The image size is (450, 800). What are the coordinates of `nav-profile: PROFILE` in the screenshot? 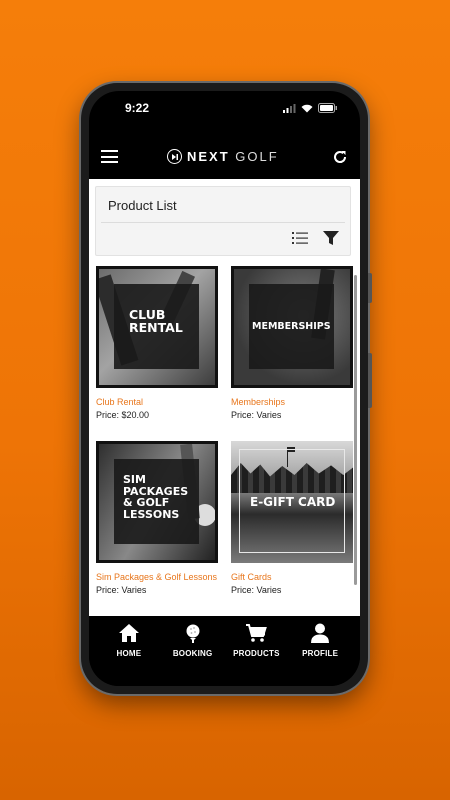 It's located at (320, 654).